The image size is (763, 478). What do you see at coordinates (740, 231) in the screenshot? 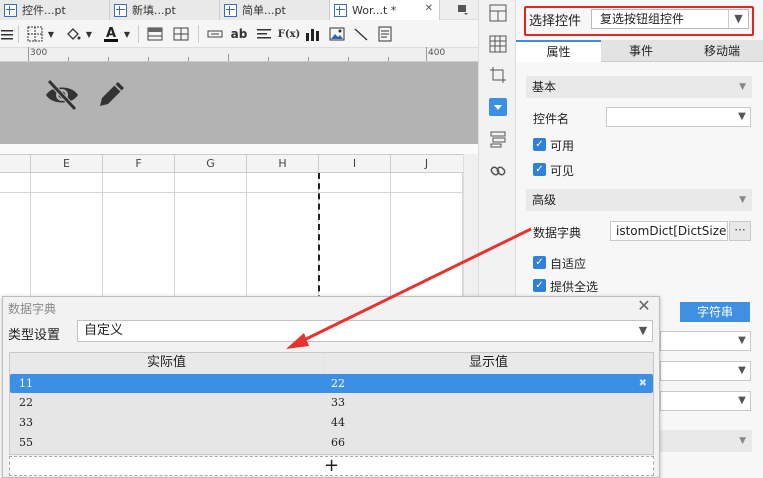
I see `data-dictionary-edit-button: ···` at bounding box center [740, 231].